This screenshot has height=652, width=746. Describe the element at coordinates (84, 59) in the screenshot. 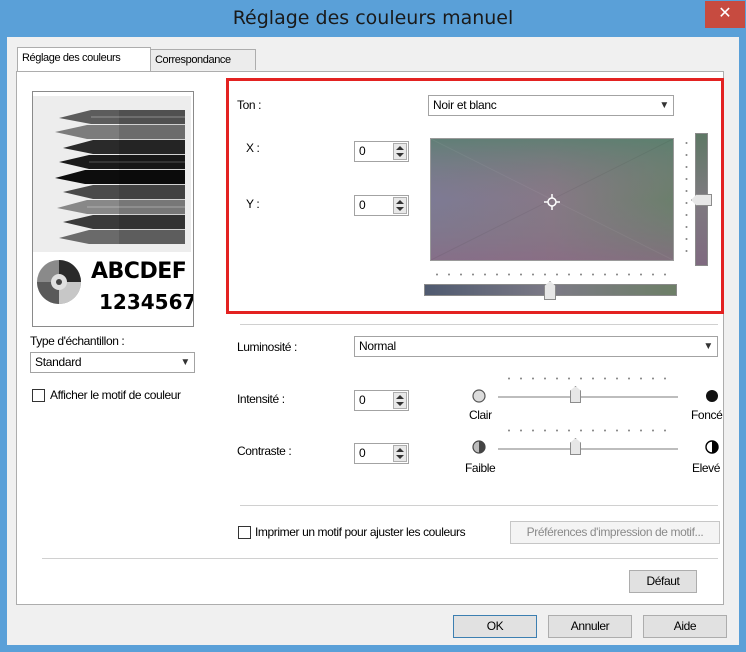

I see `tab-color-adjustment: Réglage des couleurs` at that location.